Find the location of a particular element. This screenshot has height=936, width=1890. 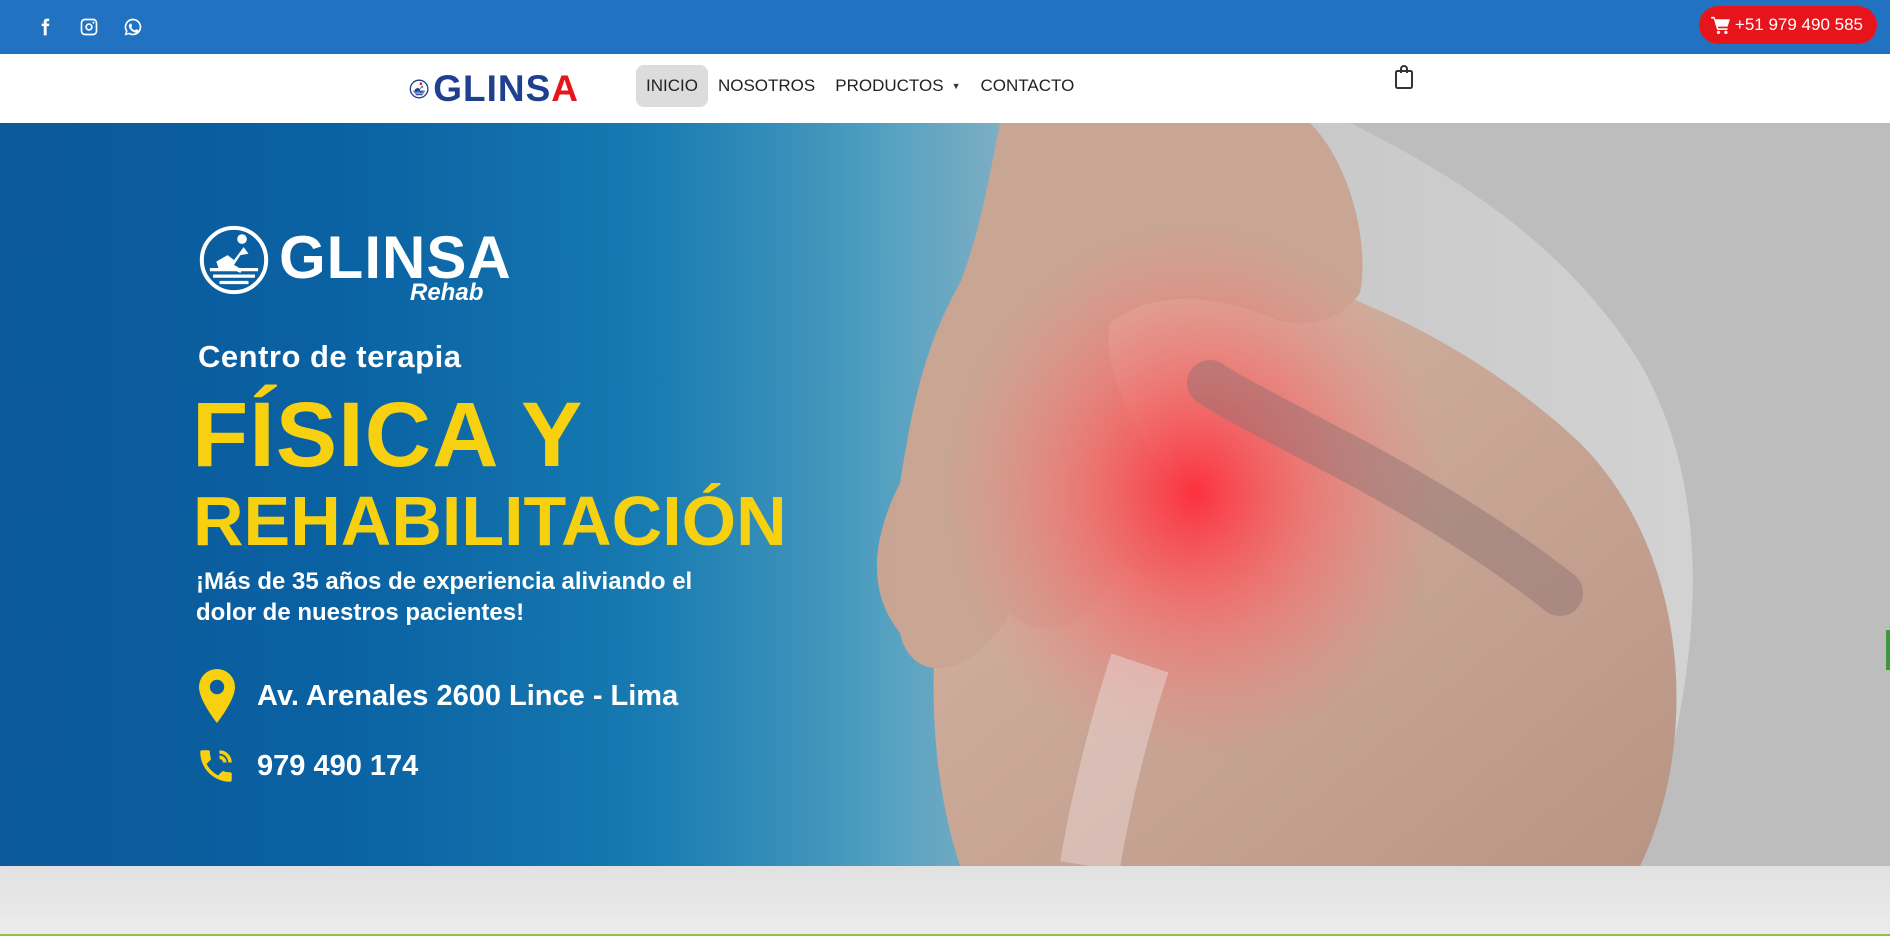

phone-button: +51 979 490 585 is located at coordinates (1787, 25).